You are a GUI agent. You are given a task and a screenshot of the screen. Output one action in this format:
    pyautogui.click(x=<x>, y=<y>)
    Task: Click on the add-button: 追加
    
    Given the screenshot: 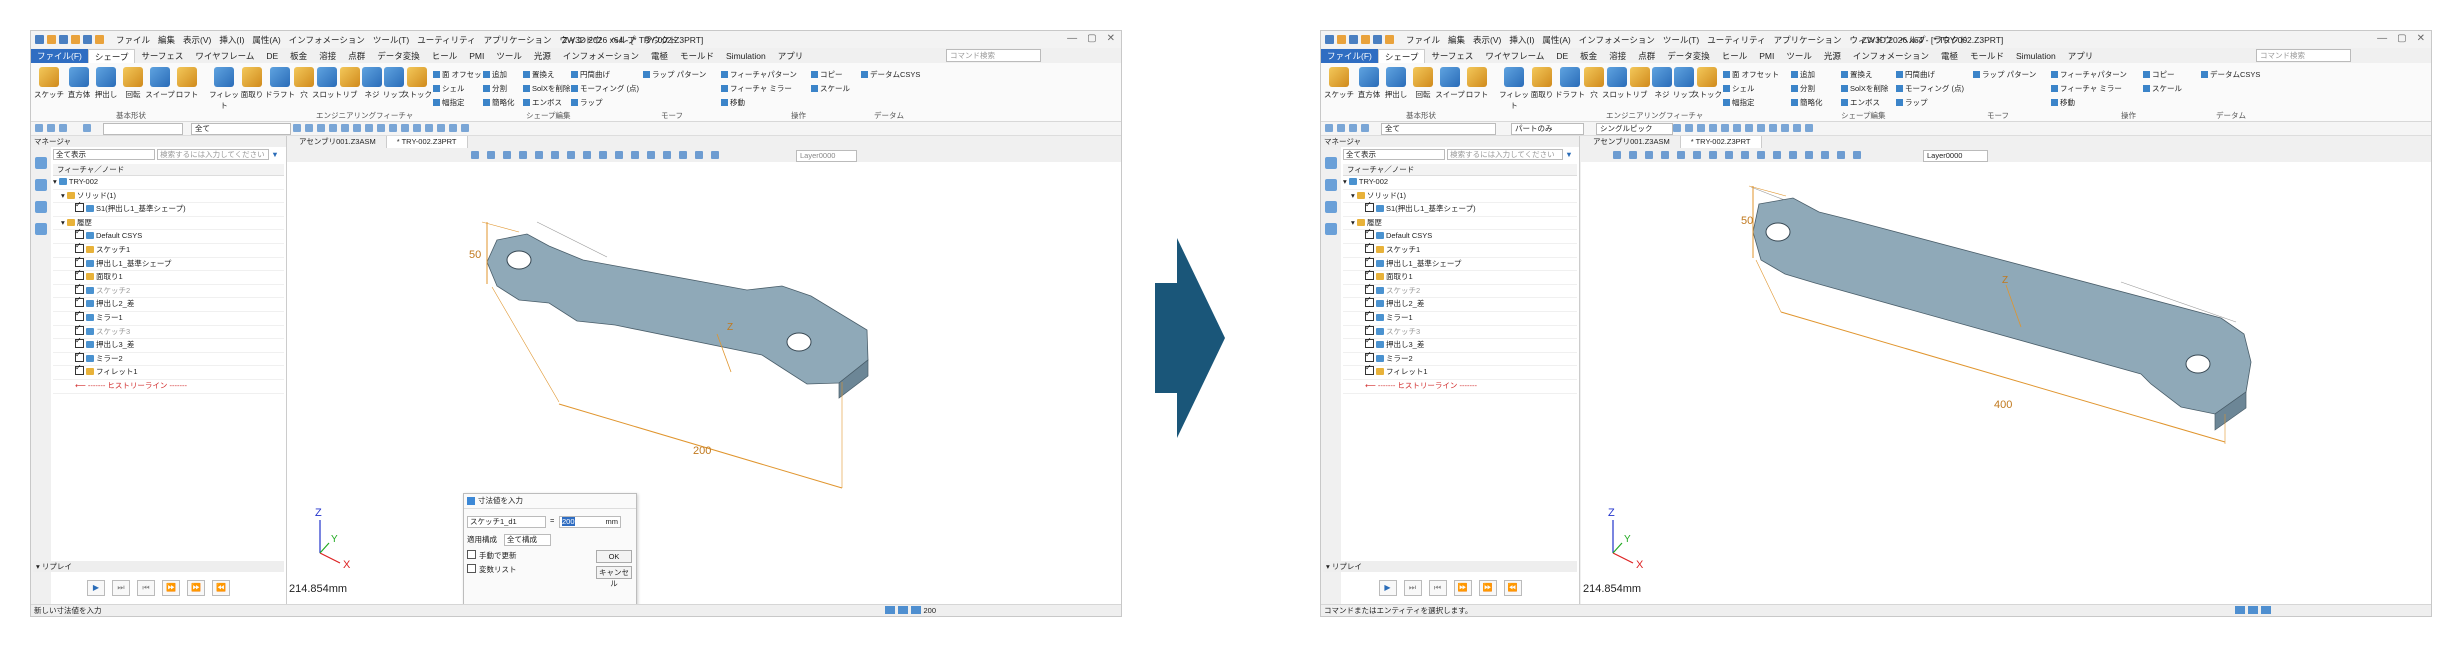 What is the action you would take?
    pyautogui.click(x=495, y=74)
    